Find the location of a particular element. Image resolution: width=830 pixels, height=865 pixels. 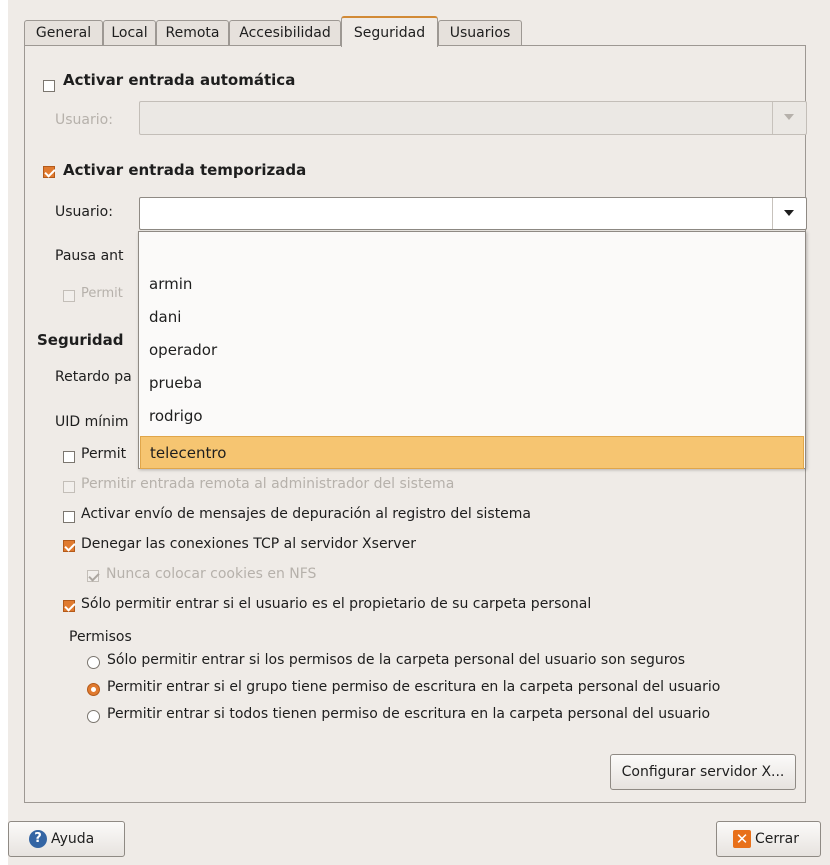

help-button-label: Ayuda is located at coordinates (73, 839).